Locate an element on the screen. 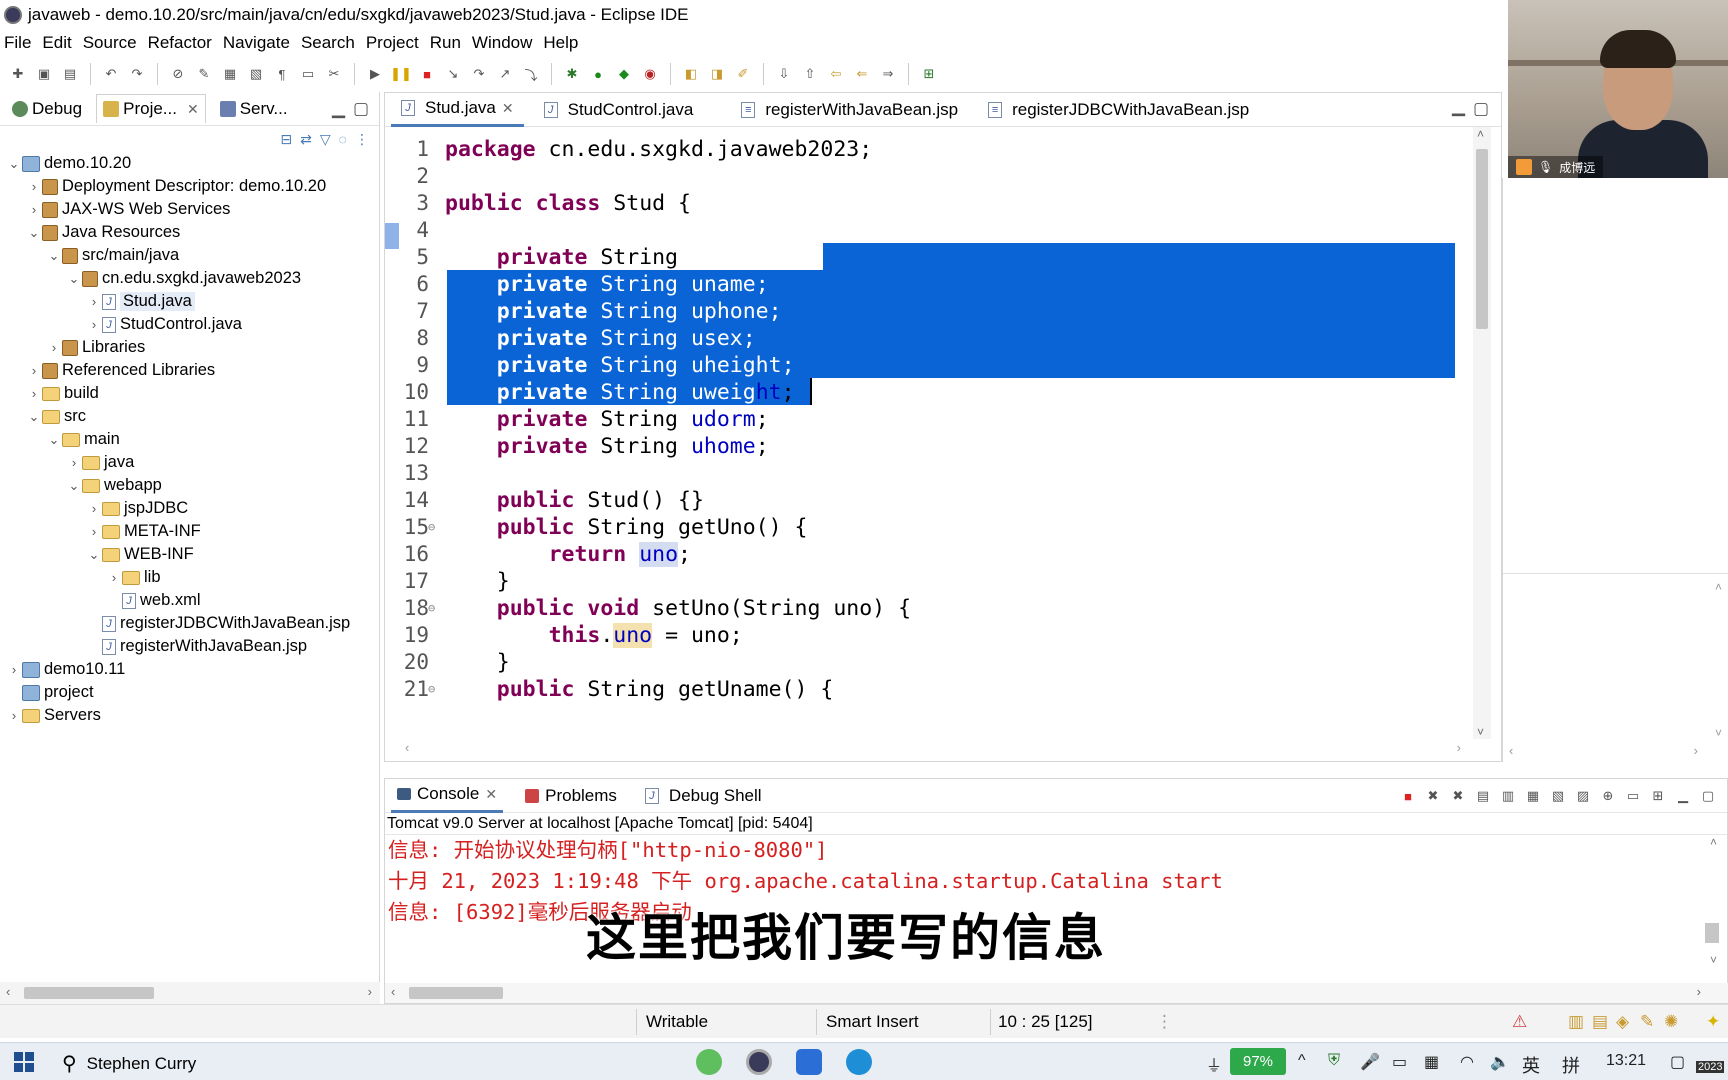 This screenshot has width=1728, height=1080. eclipse-app-icon is located at coordinates (759, 1062).